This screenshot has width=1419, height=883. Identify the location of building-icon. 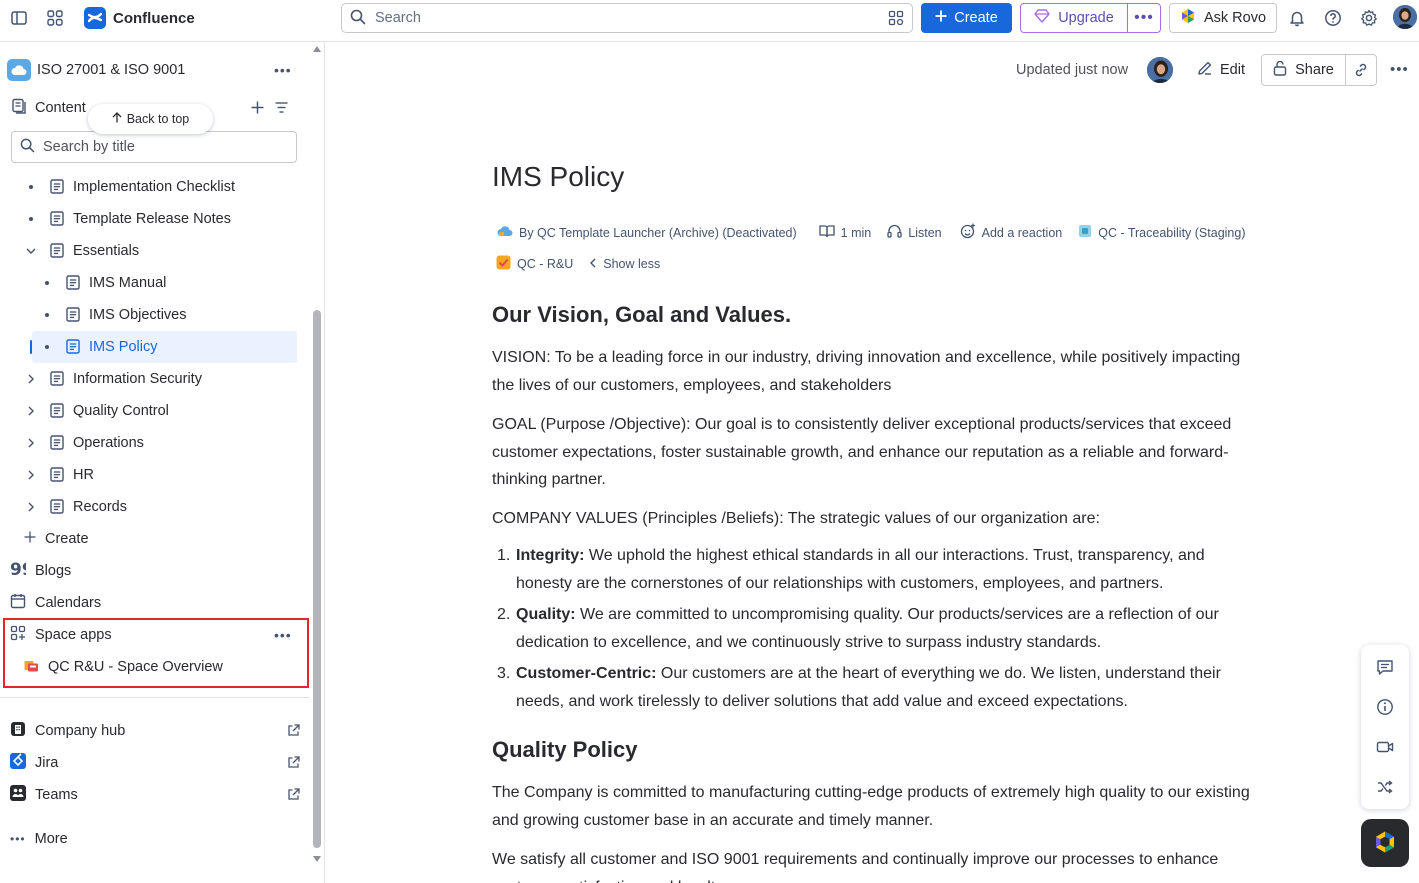
(18, 731).